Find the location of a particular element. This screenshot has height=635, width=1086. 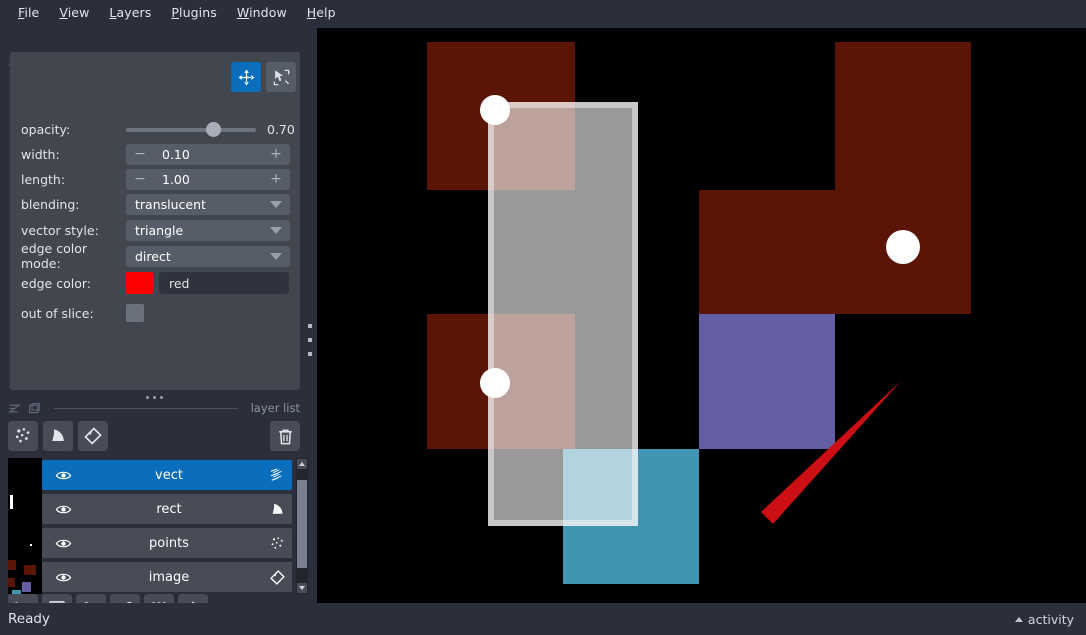

float-dock-icon is located at coordinates (14, 408).